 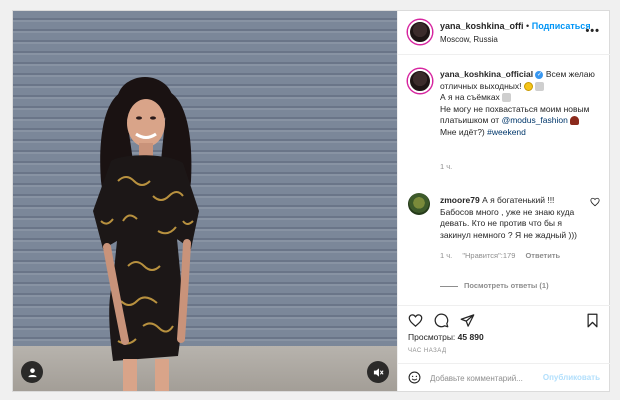 I want to click on emoji-icon, so click(x=540, y=86).